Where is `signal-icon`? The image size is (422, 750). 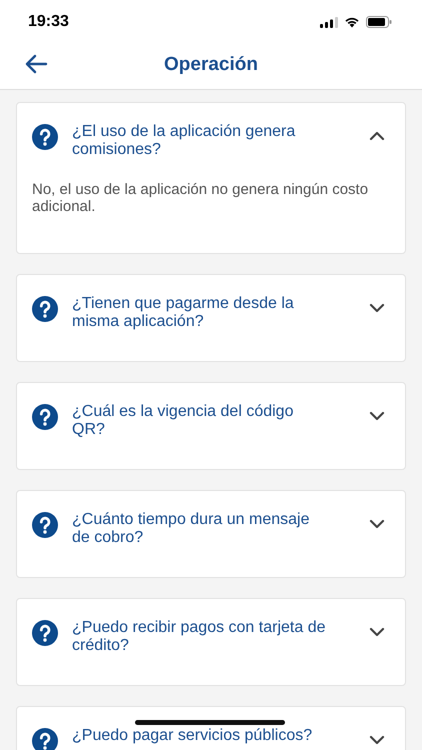
signal-icon is located at coordinates (329, 22).